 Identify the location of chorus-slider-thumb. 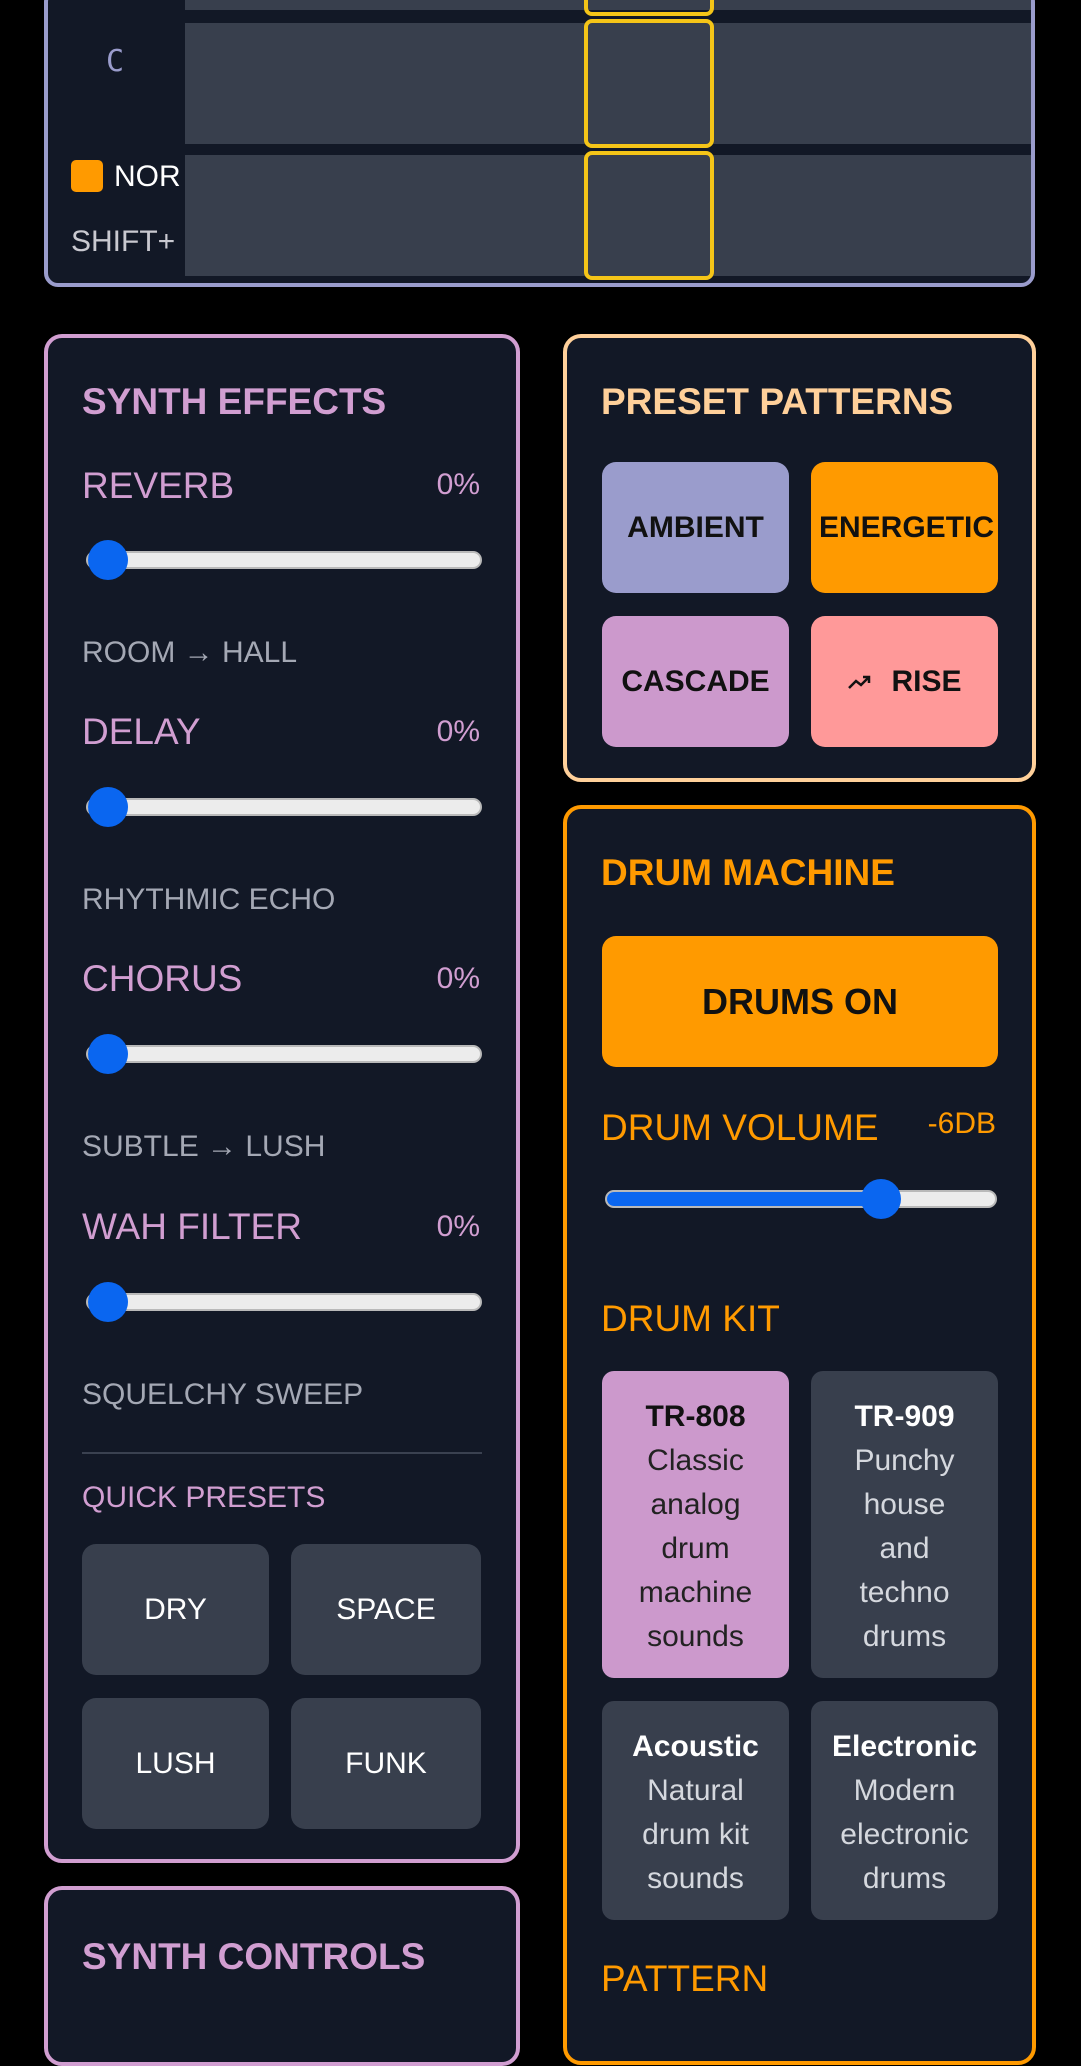
(108, 1054).